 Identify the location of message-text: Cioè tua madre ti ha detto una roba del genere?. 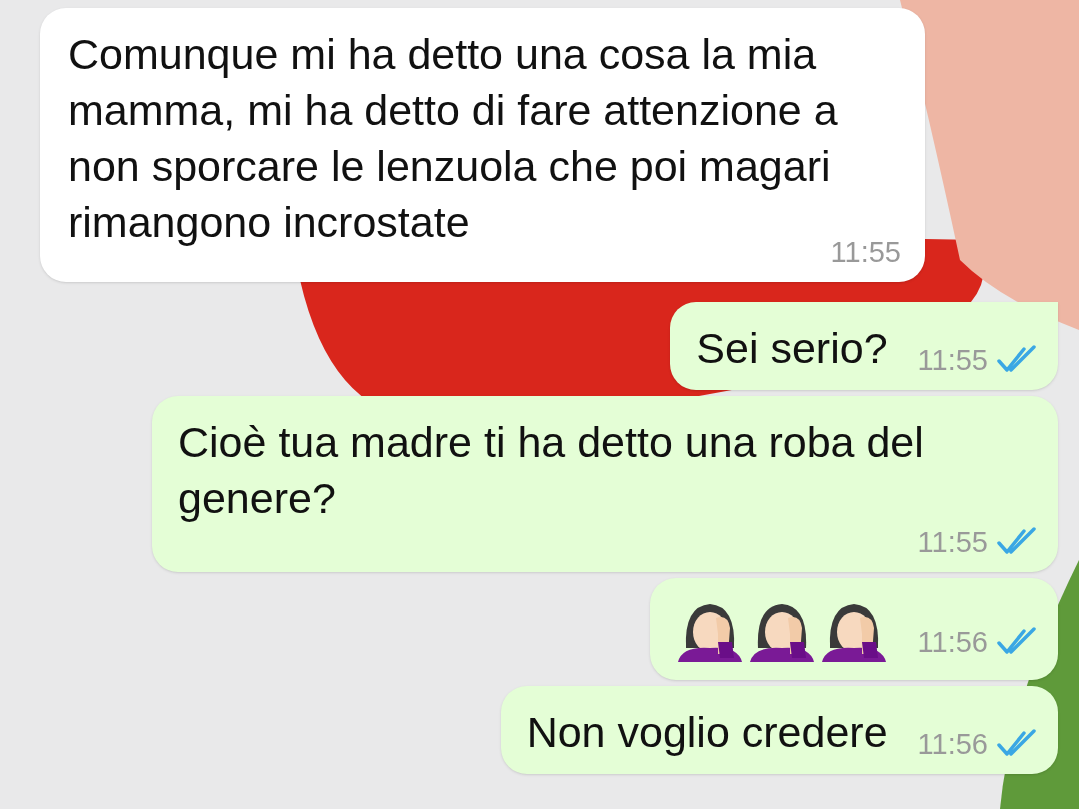
(551, 470).